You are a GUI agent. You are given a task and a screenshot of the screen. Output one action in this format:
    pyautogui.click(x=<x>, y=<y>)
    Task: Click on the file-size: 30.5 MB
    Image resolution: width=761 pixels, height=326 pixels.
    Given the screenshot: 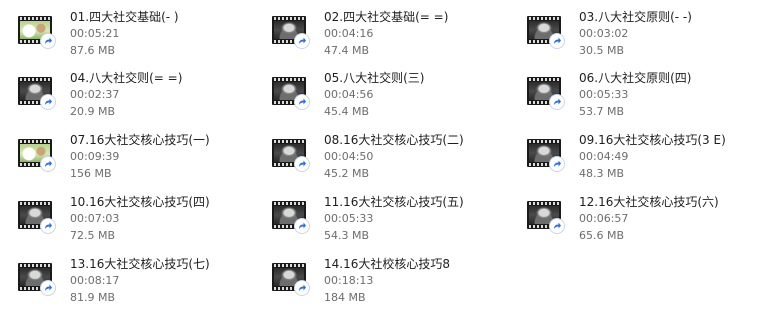 What is the action you would take?
    pyautogui.click(x=602, y=50)
    